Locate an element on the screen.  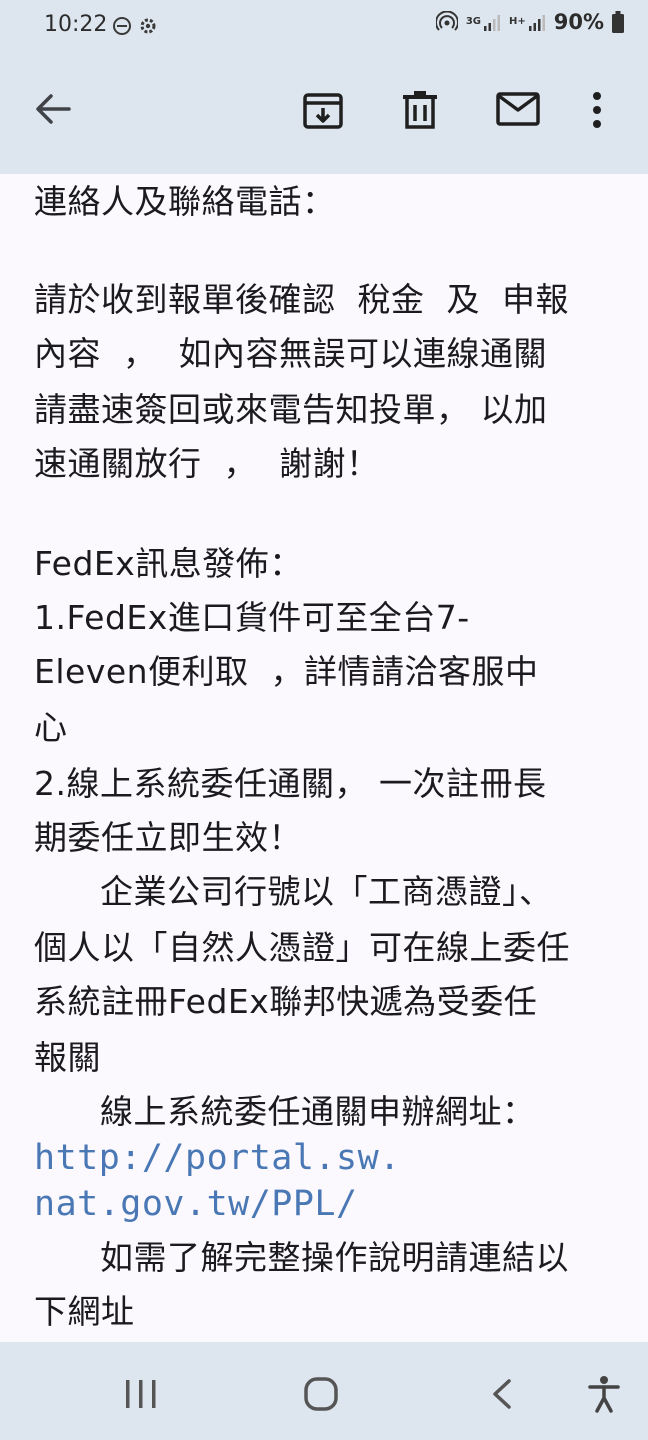
signal-group-2: H+ is located at coordinates (527, 22).